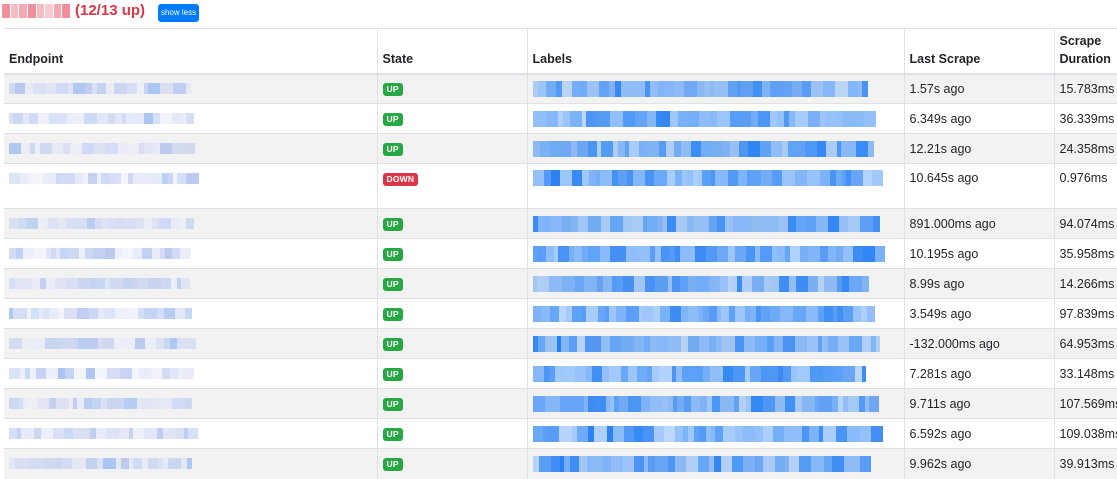 This screenshot has width=1117, height=479. I want to click on table-row: UP 8.99s ago 14.266ms, so click(560, 283).